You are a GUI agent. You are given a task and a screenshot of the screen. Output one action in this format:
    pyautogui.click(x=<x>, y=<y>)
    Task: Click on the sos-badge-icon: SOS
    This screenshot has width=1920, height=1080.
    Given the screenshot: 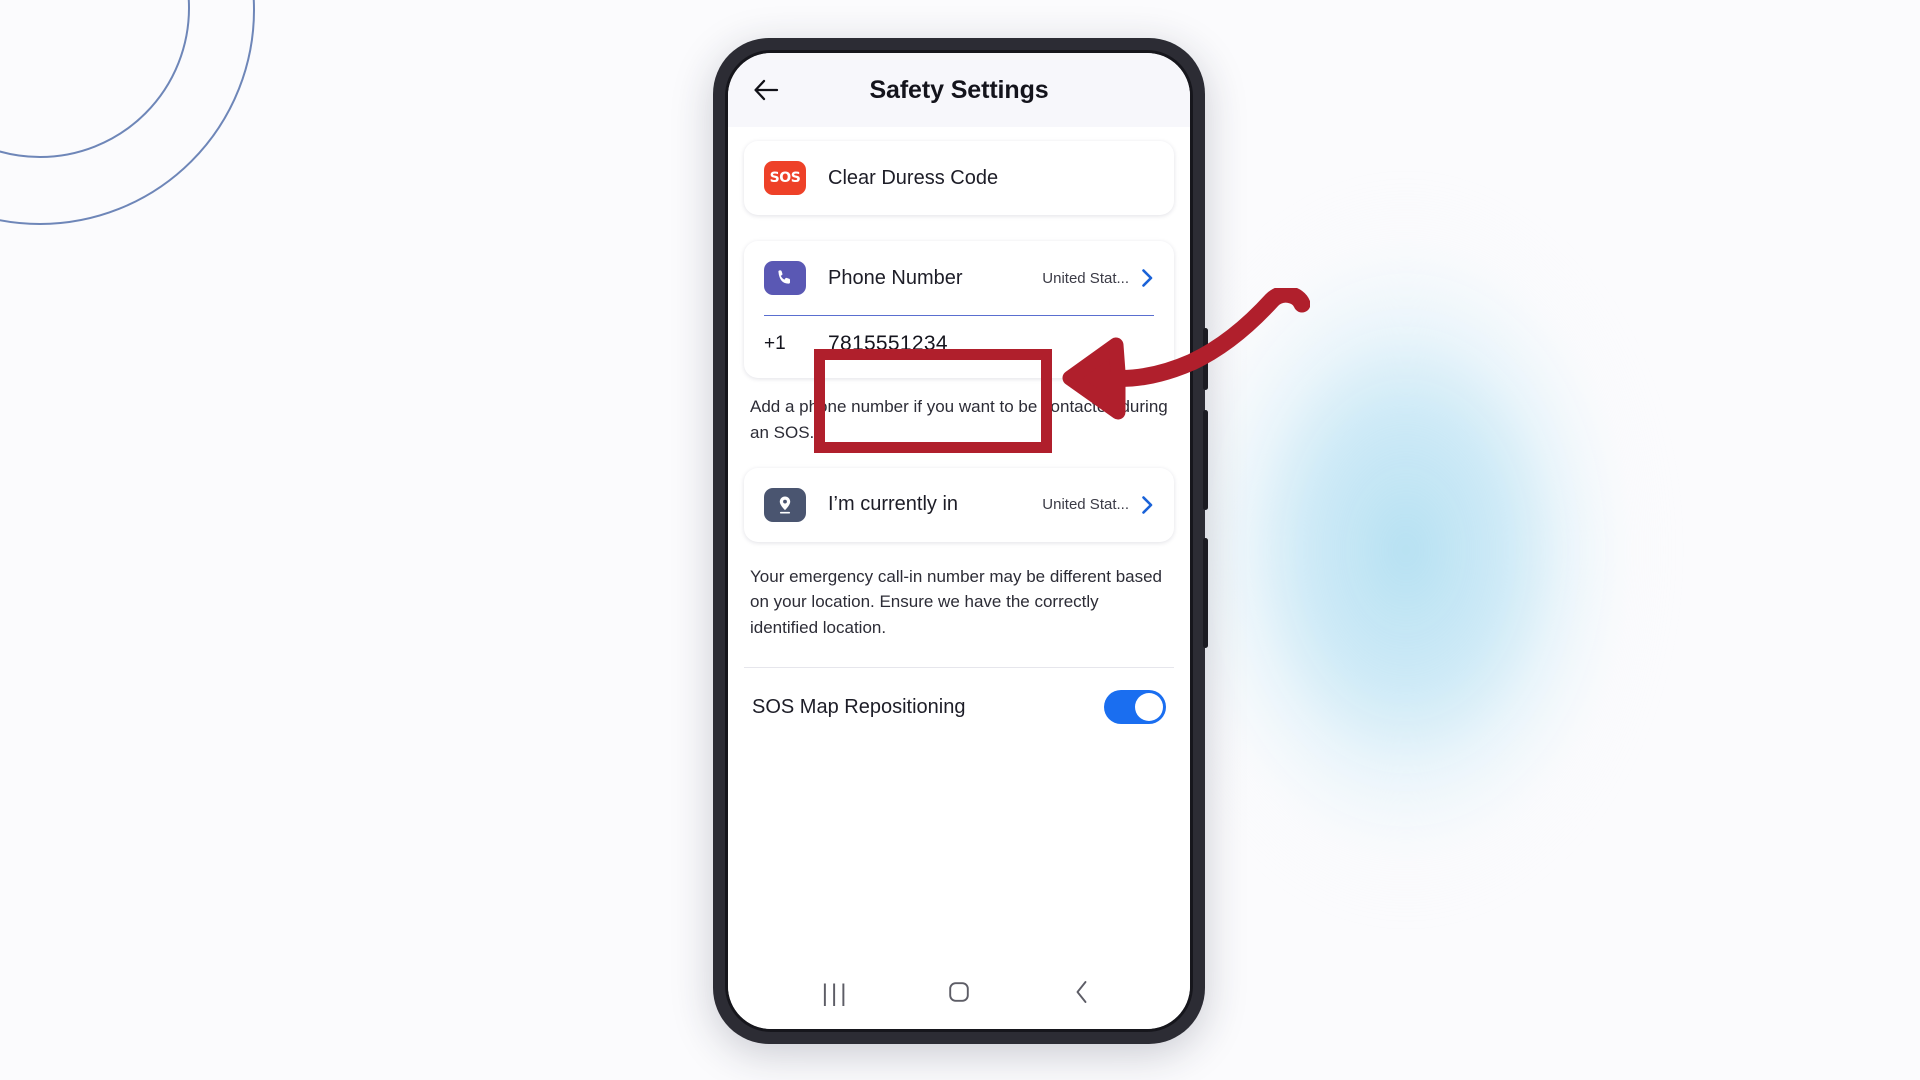 What is the action you would take?
    pyautogui.click(x=785, y=178)
    